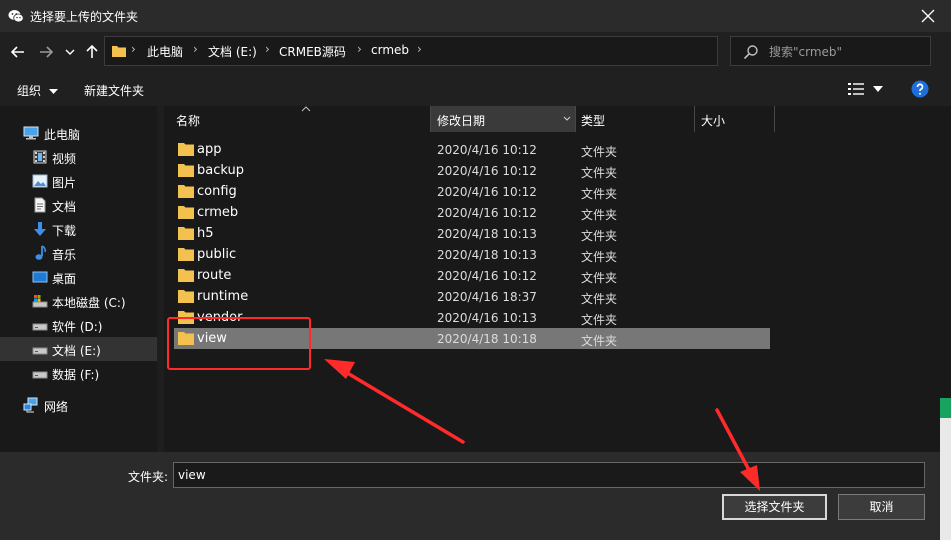 The height and width of the screenshot is (540, 951). Describe the element at coordinates (472, 191) in the screenshot. I see `table-row: config 2020/4/16 10:12 文件夹` at that location.